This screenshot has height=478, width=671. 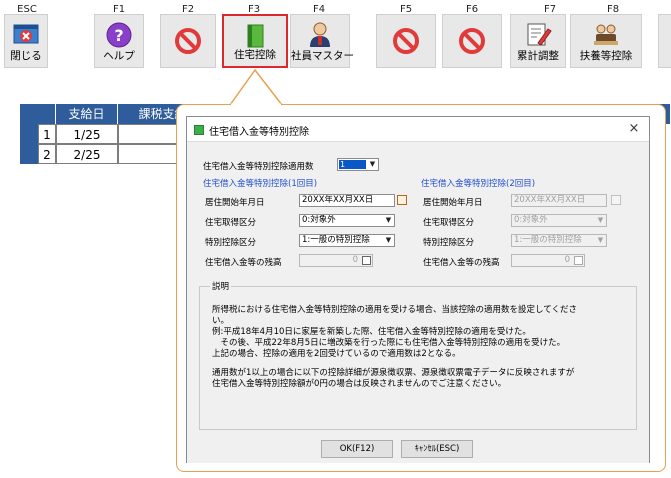 What do you see at coordinates (87, 114) in the screenshot?
I see `column-header-payday: 支給日` at bounding box center [87, 114].